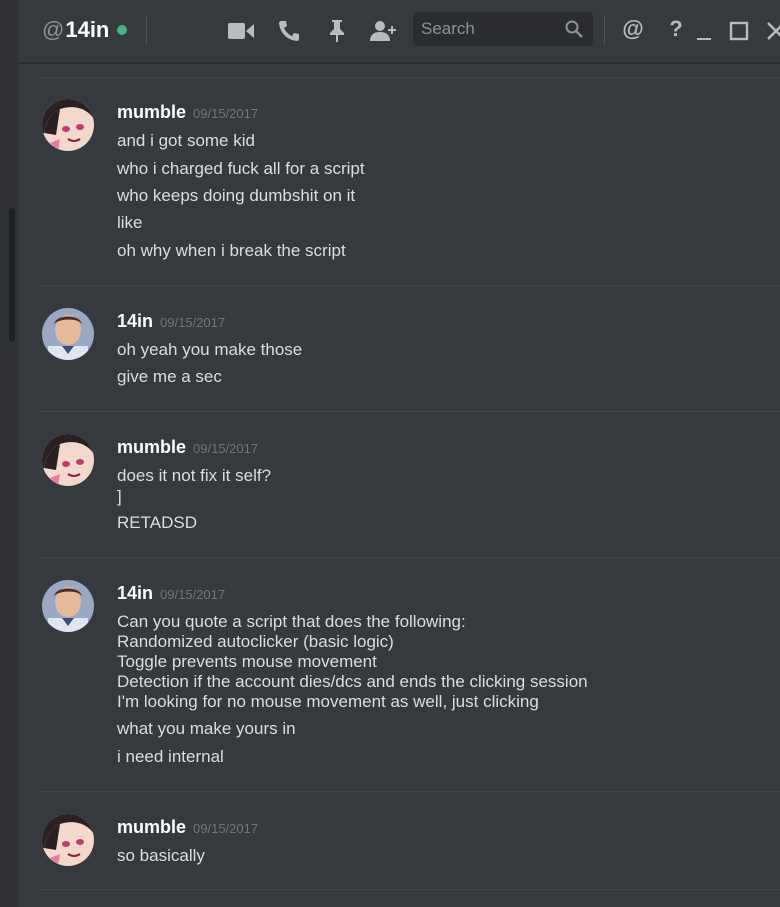  What do you see at coordinates (289, 31) in the screenshot?
I see `phone-call-icon` at bounding box center [289, 31].